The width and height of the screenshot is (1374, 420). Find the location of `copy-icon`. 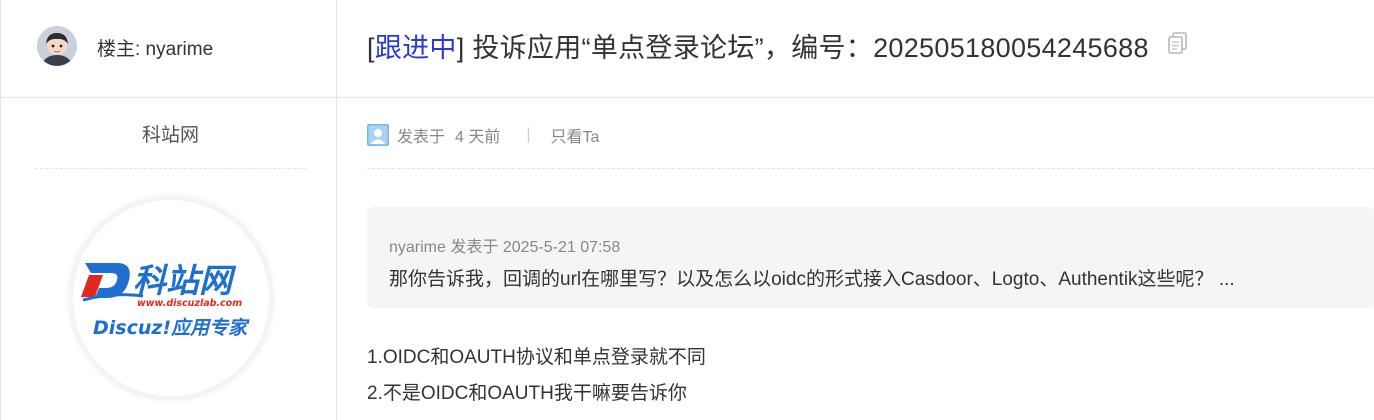

copy-icon is located at coordinates (1178, 46).